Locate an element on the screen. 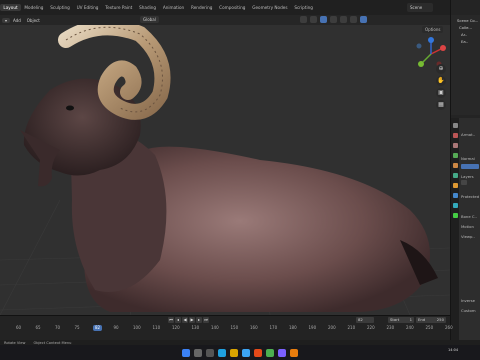  prop-label: Bone C.. is located at coordinates (469, 216).